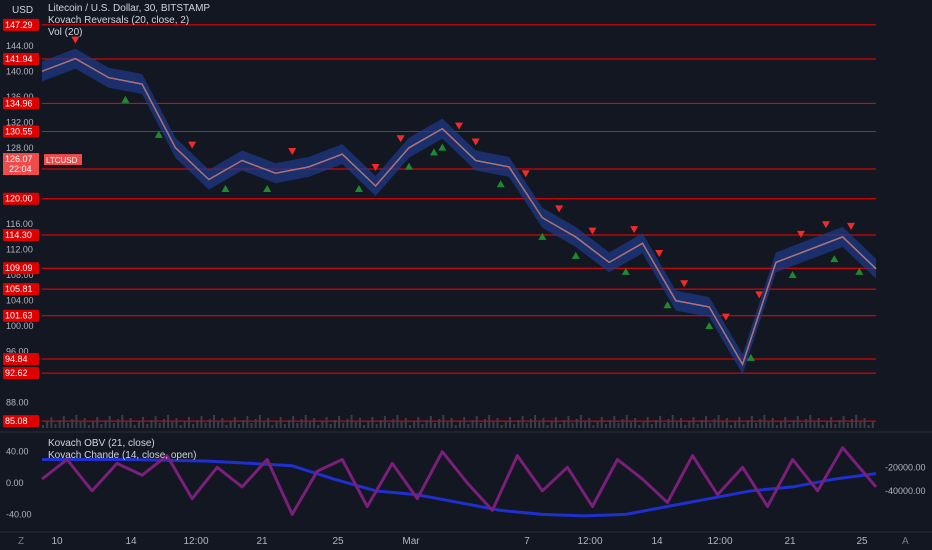  I want to click on indicator-legend-volume: Vol (20), so click(129, 33).